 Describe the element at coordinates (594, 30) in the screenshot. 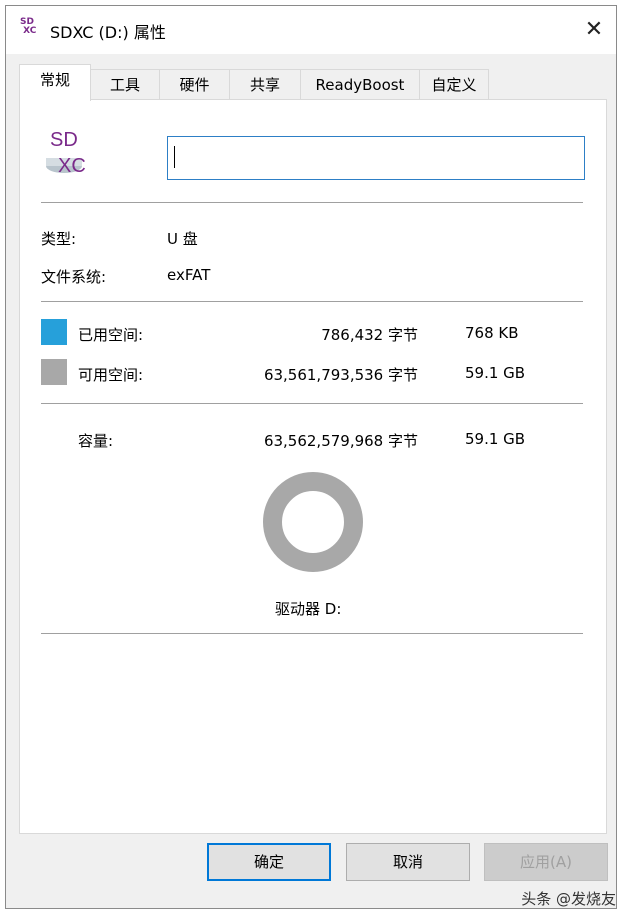

I see `close-button: ✕` at that location.